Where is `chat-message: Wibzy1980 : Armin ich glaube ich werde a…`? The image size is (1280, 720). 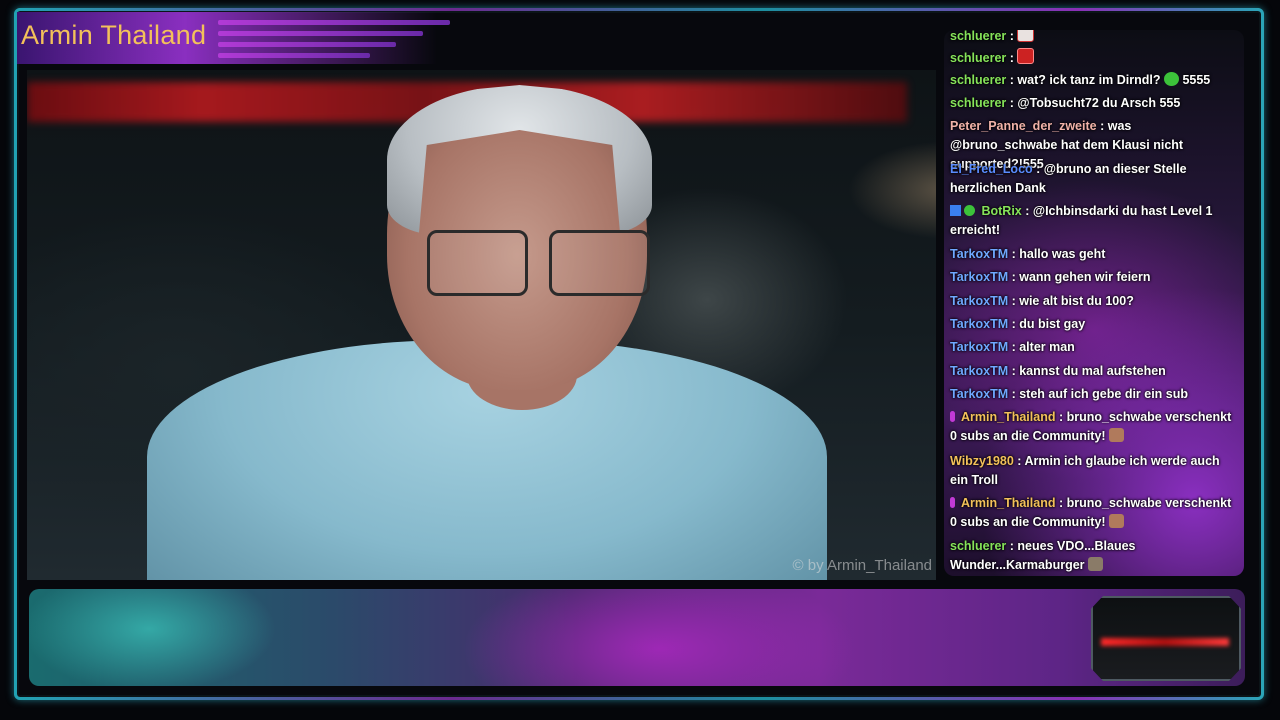 chat-message: Wibzy1980 : Armin ich glaube ich werde a… is located at coordinates (1085, 470).